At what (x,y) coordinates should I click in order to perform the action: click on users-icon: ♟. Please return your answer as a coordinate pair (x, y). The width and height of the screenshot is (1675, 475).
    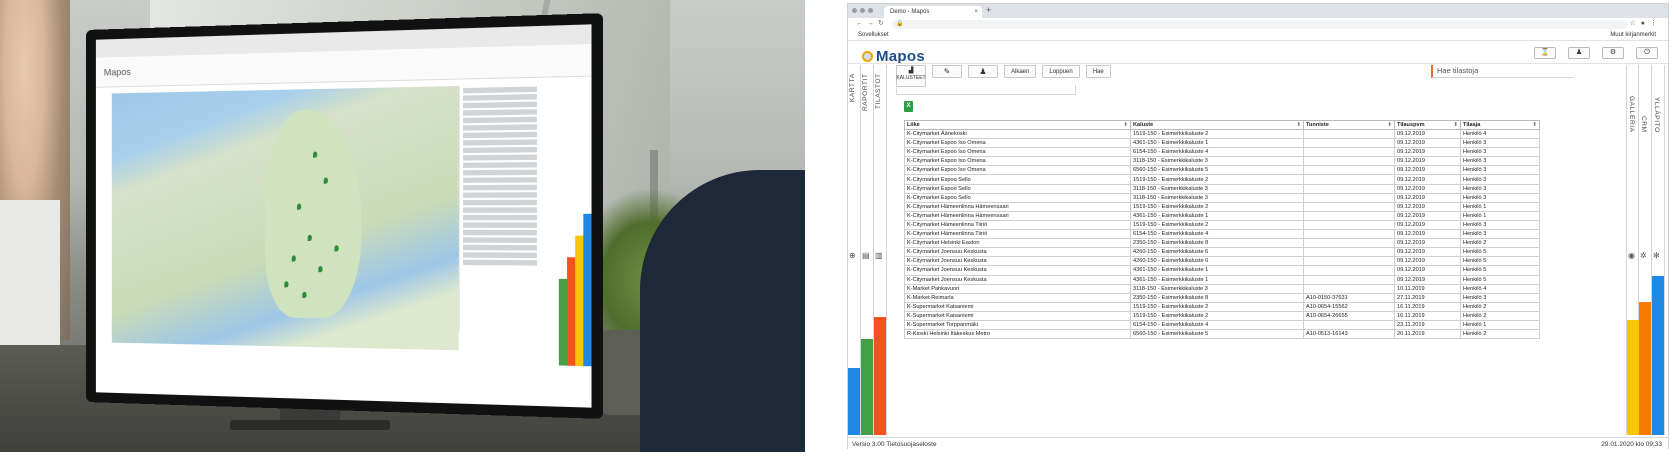
    Looking at the image, I should click on (1579, 53).